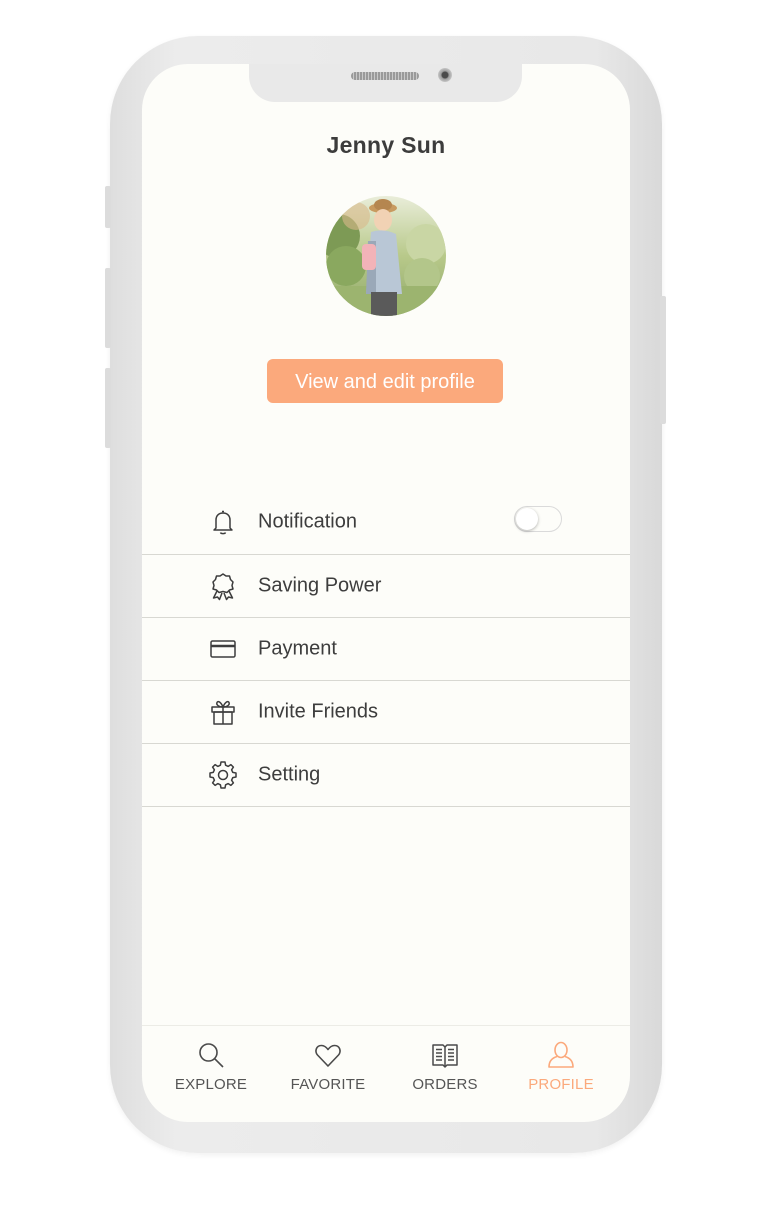  Describe the element at coordinates (385, 83) in the screenshot. I see `notch` at that location.